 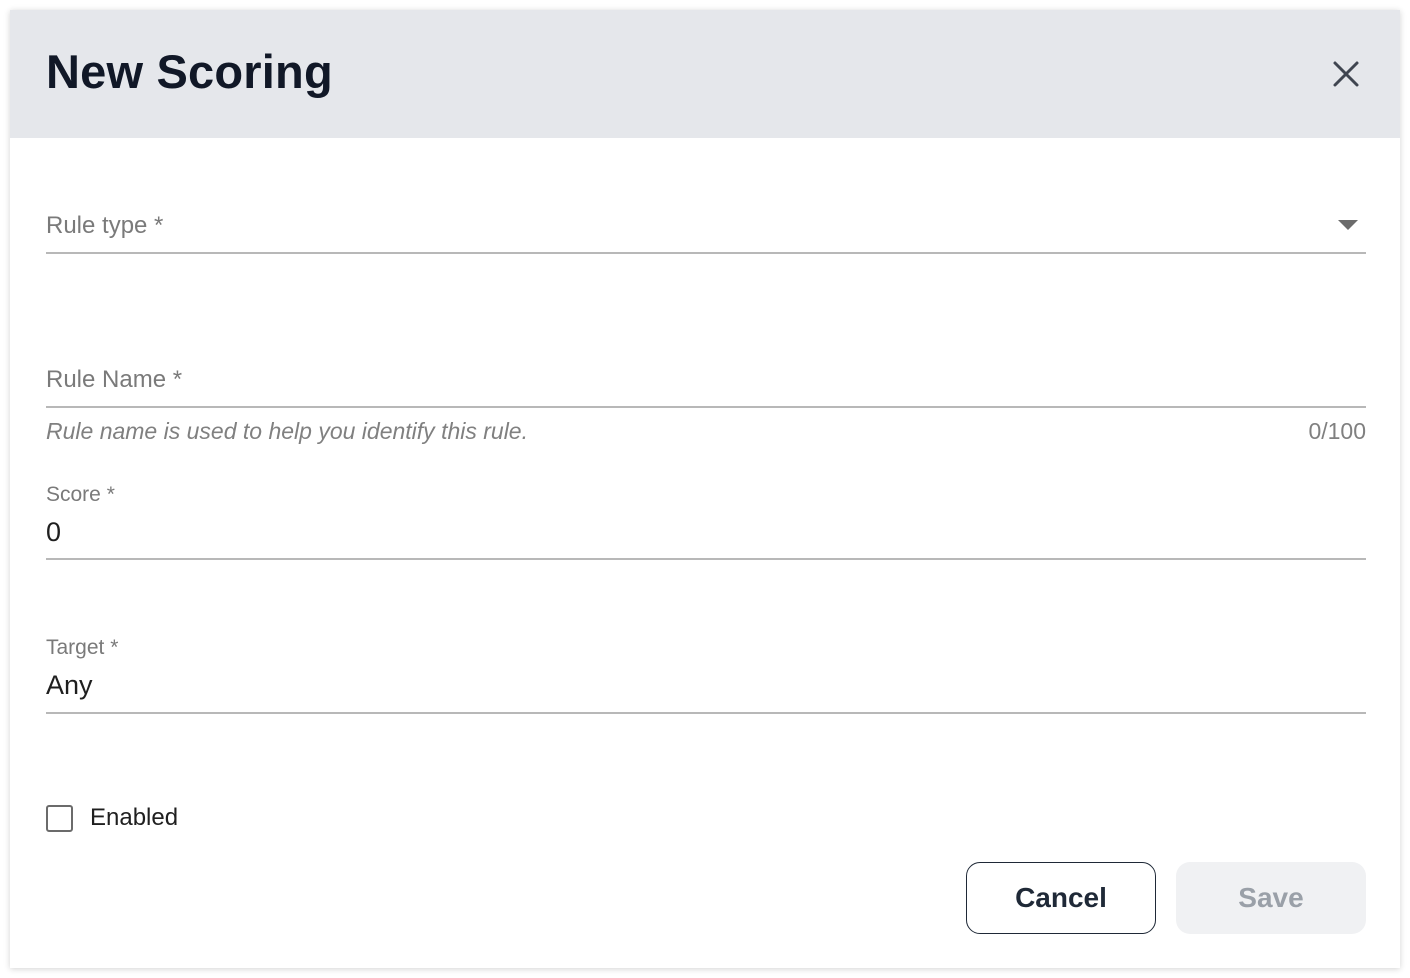 What do you see at coordinates (105, 225) in the screenshot?
I see `rule-type-label: Rule type *` at bounding box center [105, 225].